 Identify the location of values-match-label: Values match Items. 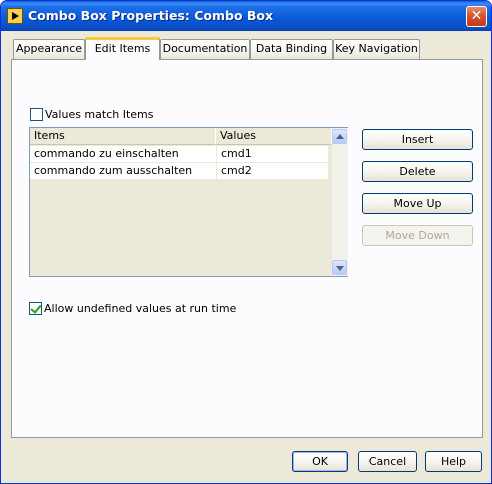
(99, 114).